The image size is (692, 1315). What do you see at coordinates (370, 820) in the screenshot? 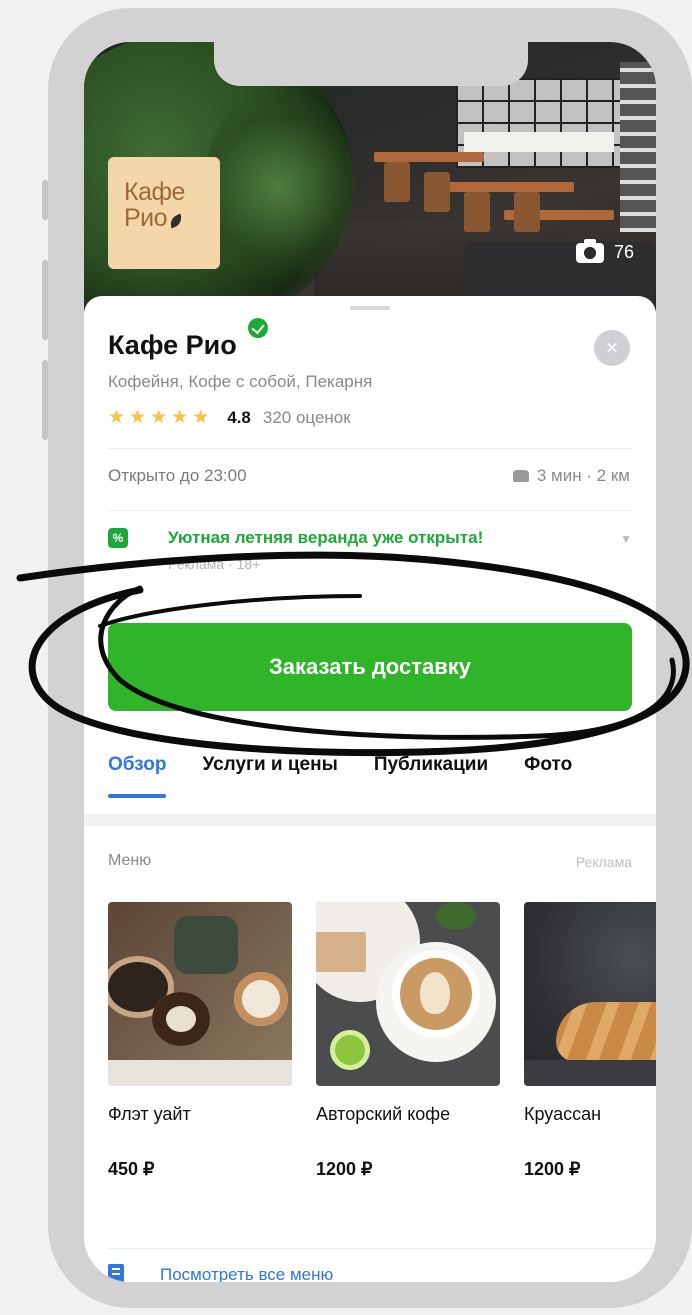
I see `section-separator` at bounding box center [370, 820].